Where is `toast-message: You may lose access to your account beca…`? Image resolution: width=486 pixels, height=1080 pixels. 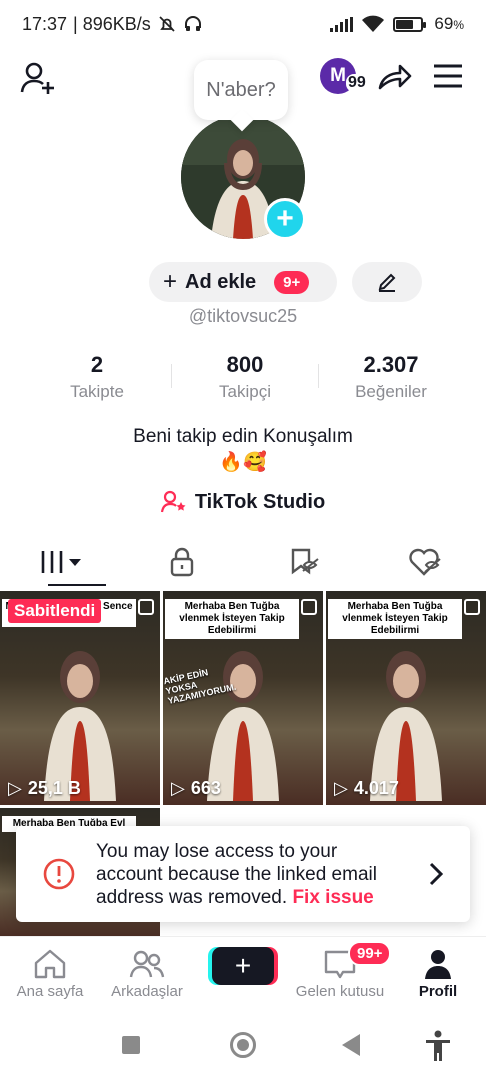
toast-message: You may lose access to your account beca… is located at coordinates (251, 874).